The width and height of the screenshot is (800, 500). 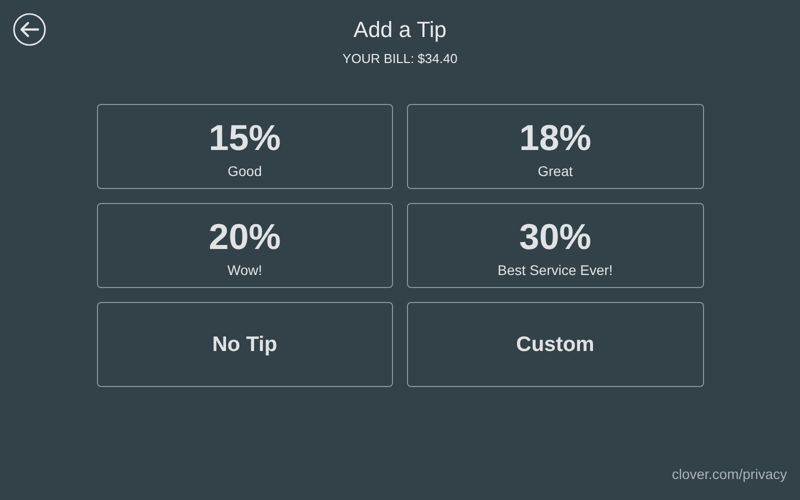 What do you see at coordinates (555, 344) in the screenshot?
I see `tip-option-button: Custom` at bounding box center [555, 344].